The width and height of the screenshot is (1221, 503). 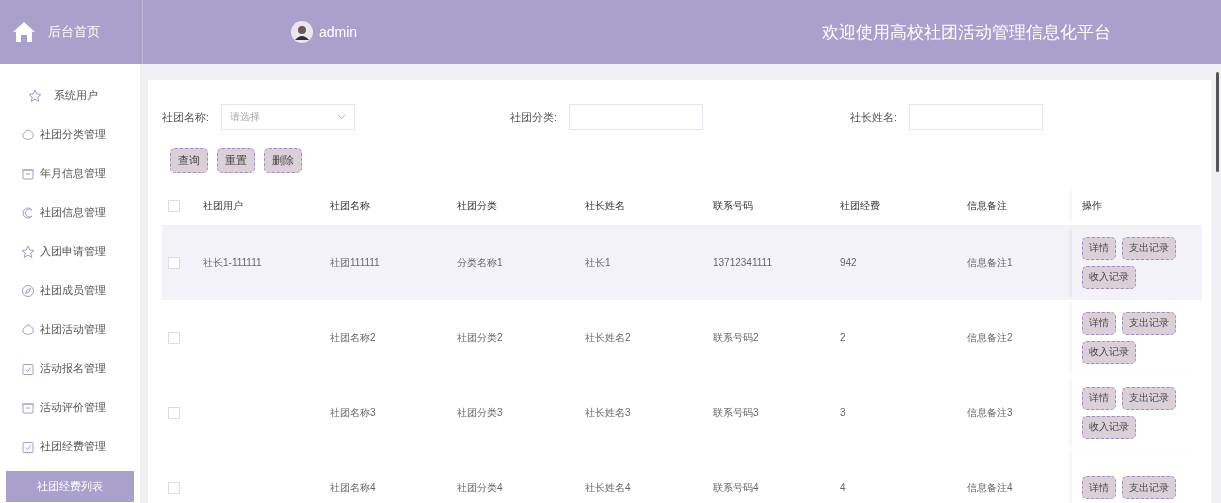 I want to click on action-button: 删除, so click(x=283, y=160).